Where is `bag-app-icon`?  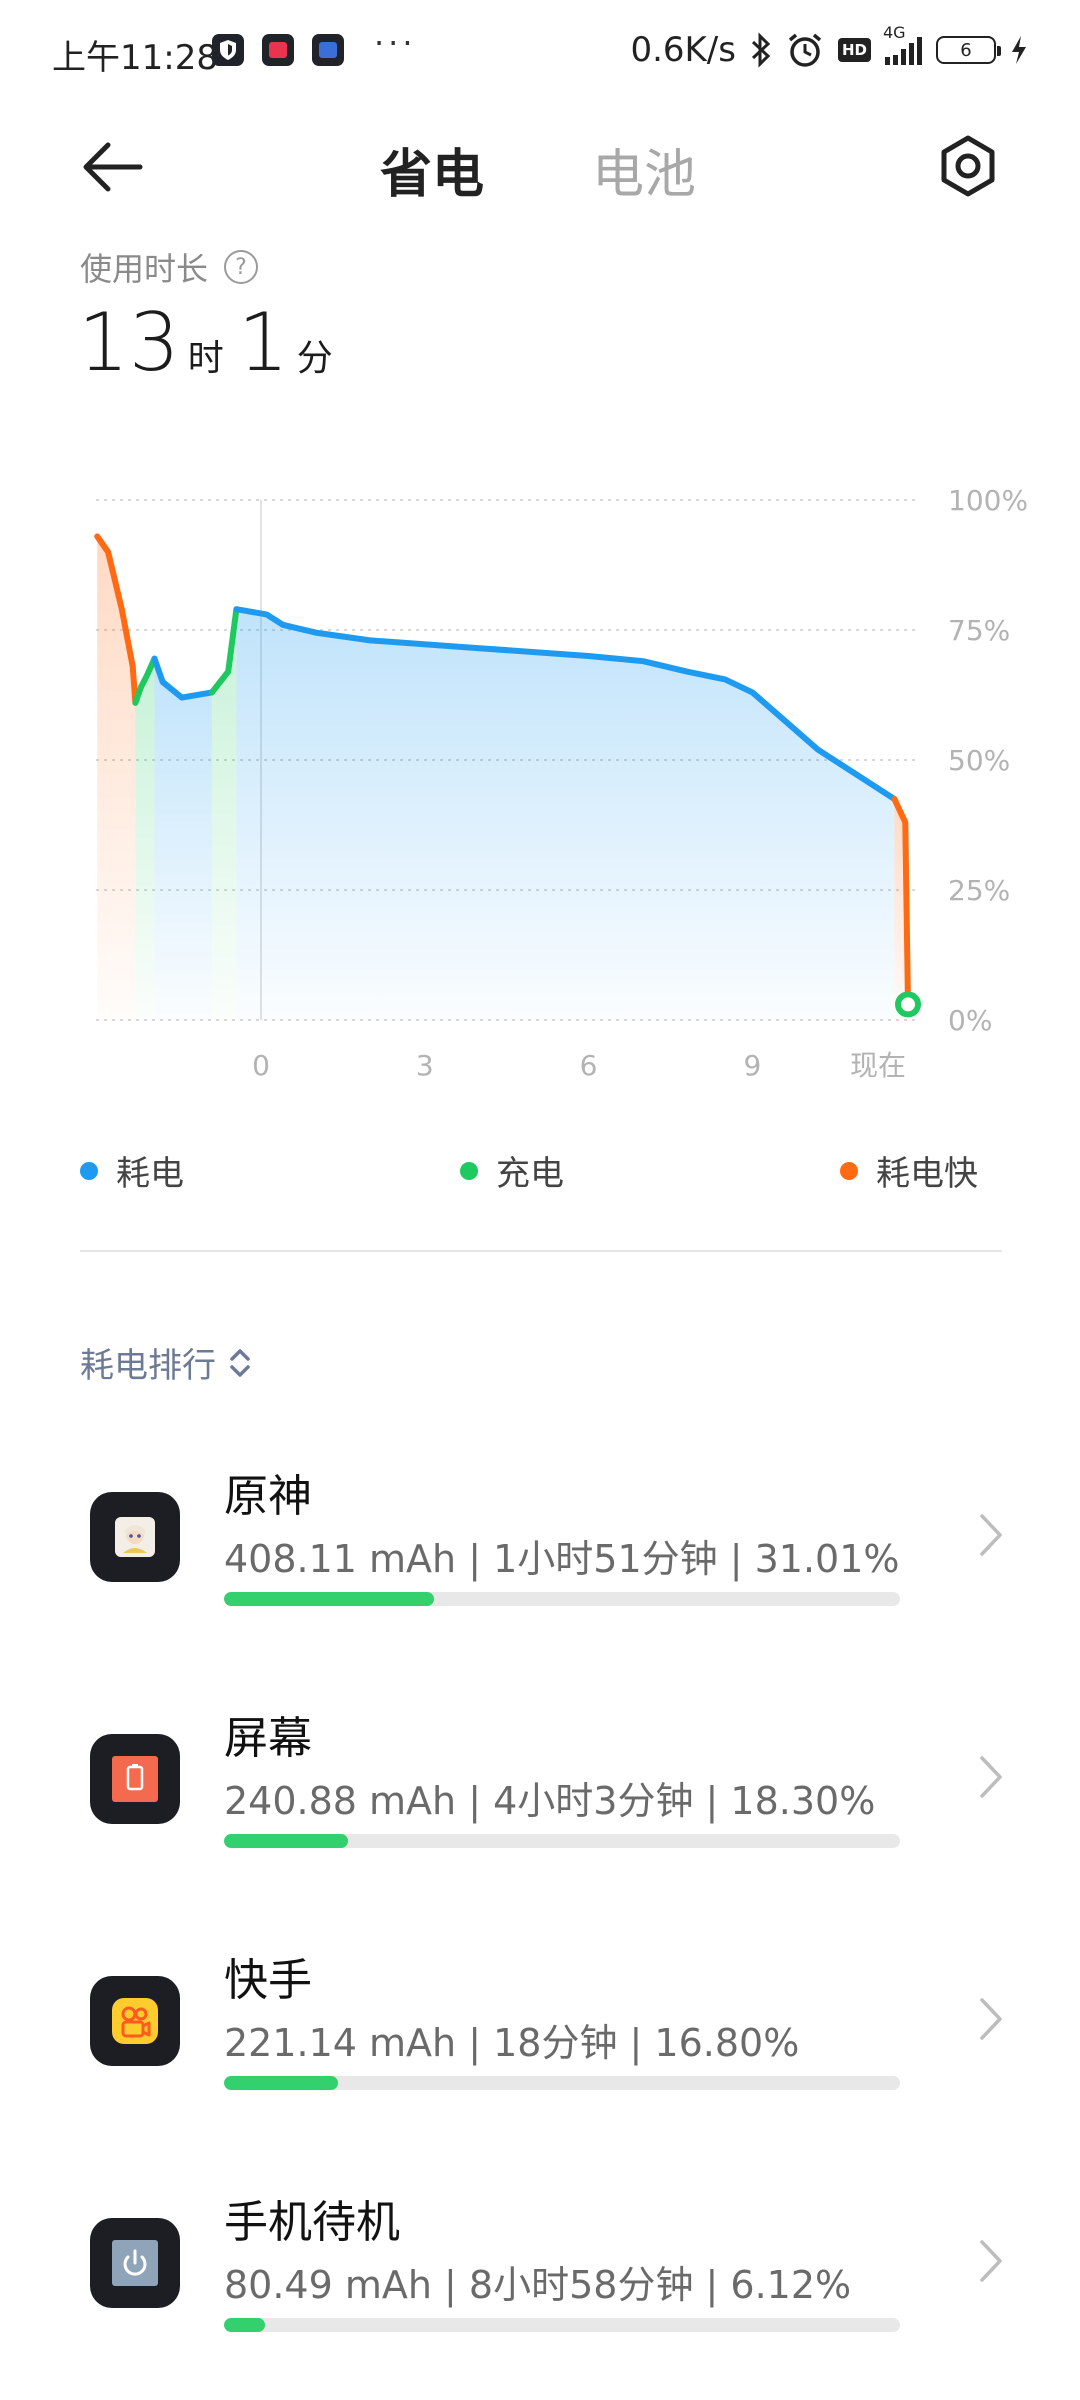
bag-app-icon is located at coordinates (278, 50).